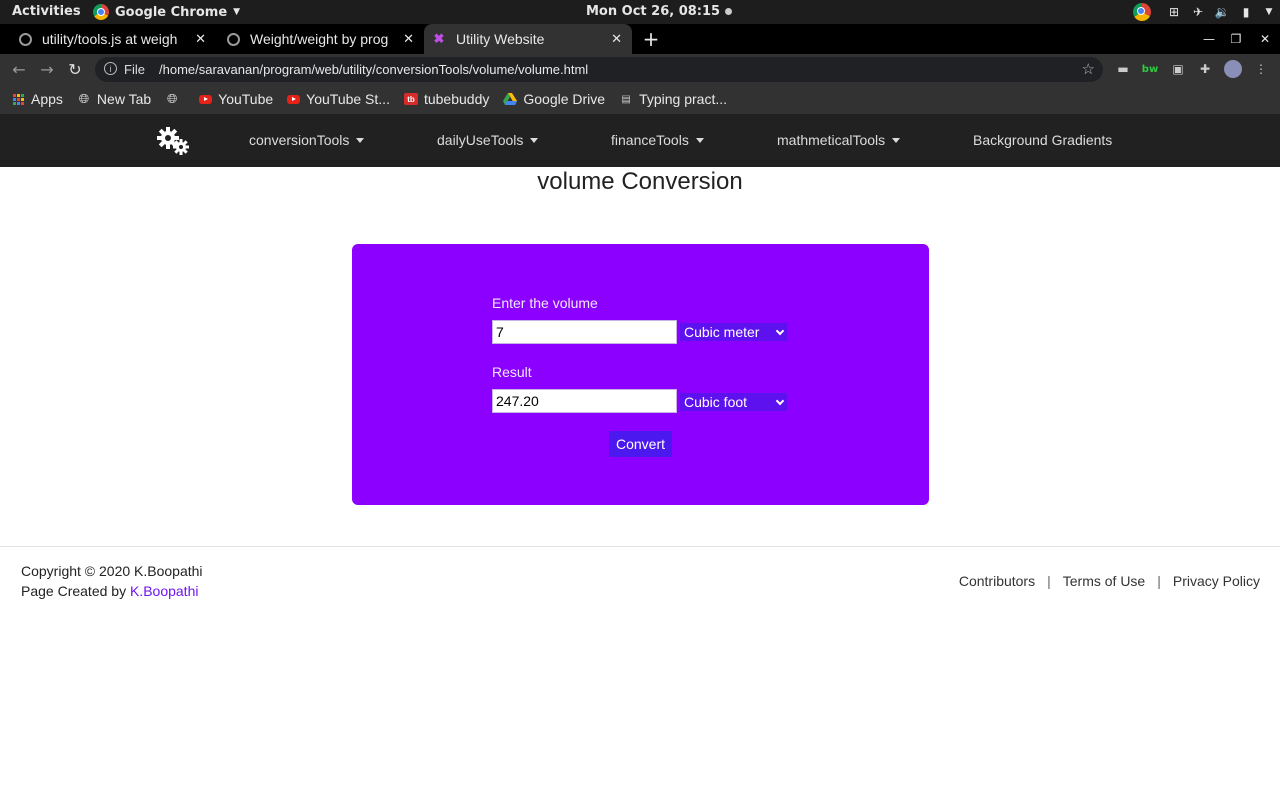 Image resolution: width=1280 pixels, height=800 pixels. What do you see at coordinates (174, 140) in the screenshot?
I see `gears-icon` at bounding box center [174, 140].